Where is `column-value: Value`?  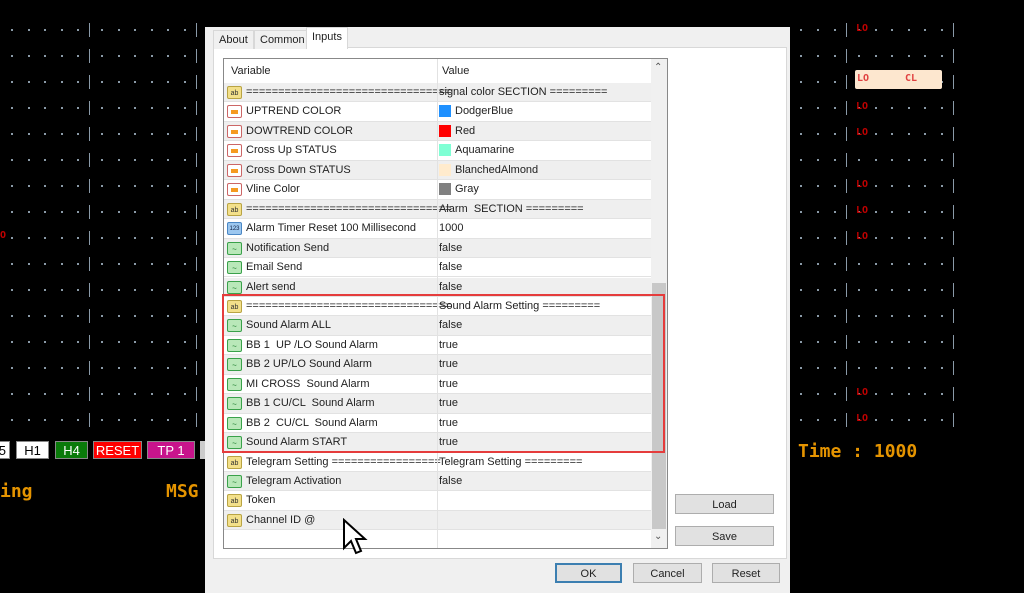
column-value: Value is located at coordinates (455, 71).